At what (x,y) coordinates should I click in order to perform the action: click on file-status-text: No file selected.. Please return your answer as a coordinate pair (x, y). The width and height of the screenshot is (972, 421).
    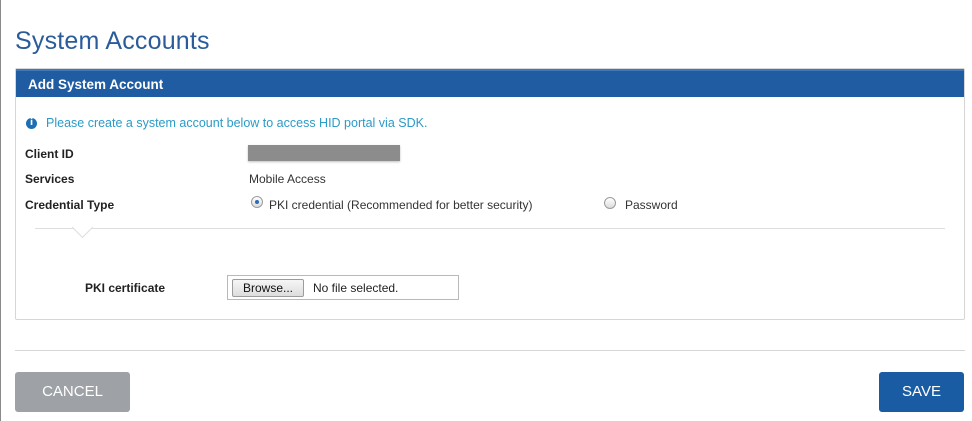
    Looking at the image, I should click on (356, 288).